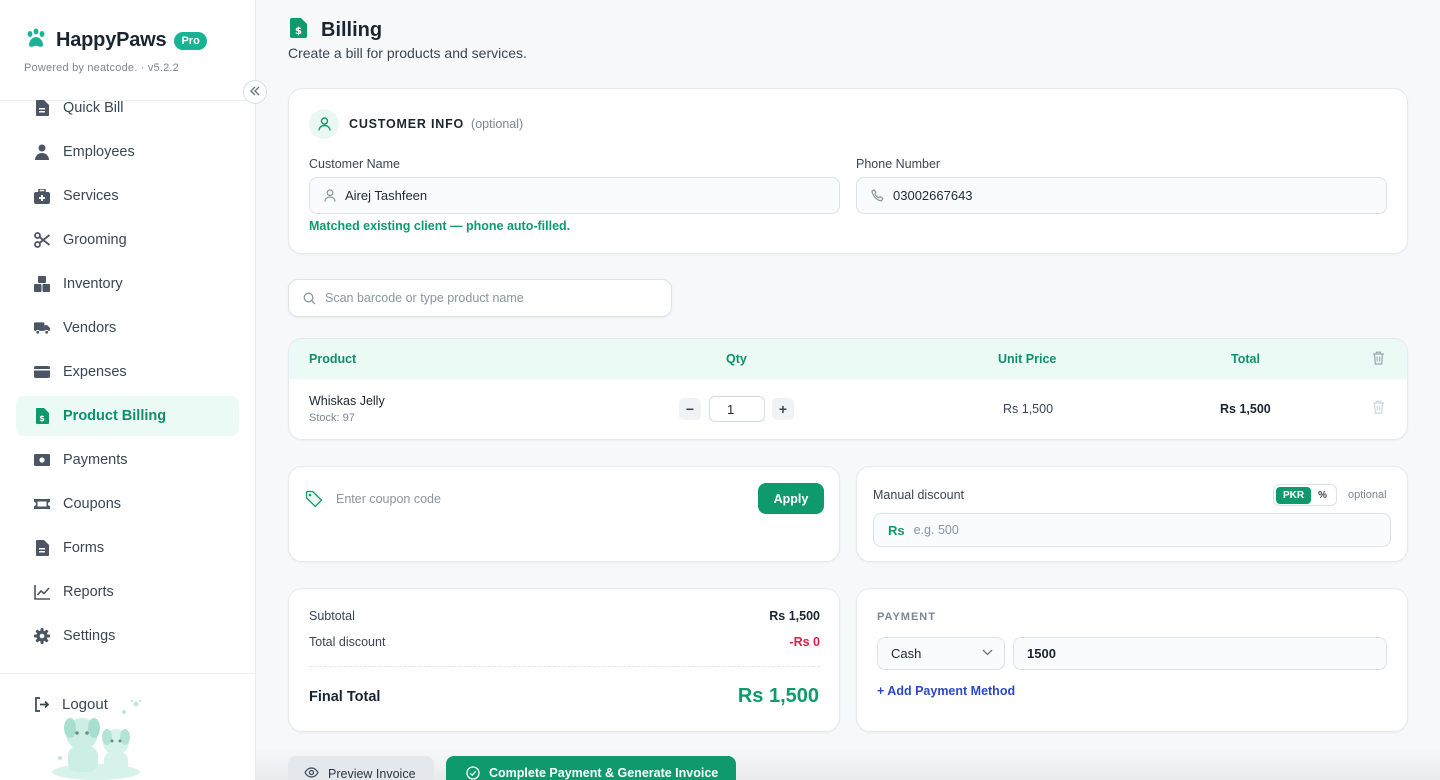 The image size is (1440, 780). What do you see at coordinates (42, 240) in the screenshot?
I see `scissors-icon` at bounding box center [42, 240].